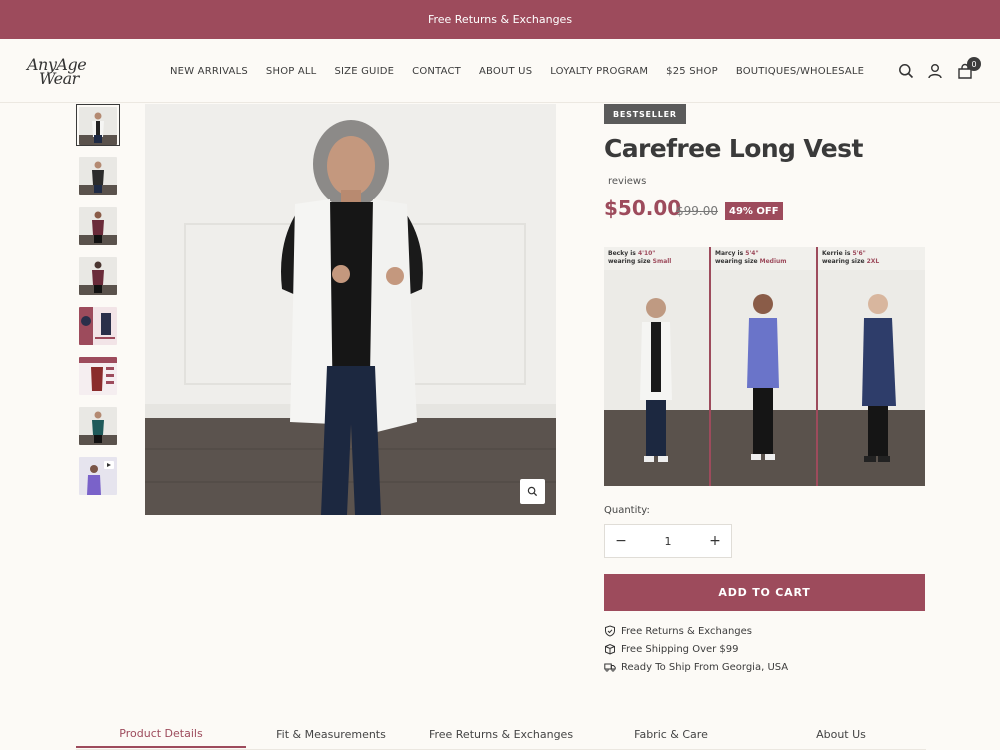 The image size is (1000, 750). I want to click on size-model-kerrie: Kerrie is 5'6" wearing size 2XL, so click(871, 366).